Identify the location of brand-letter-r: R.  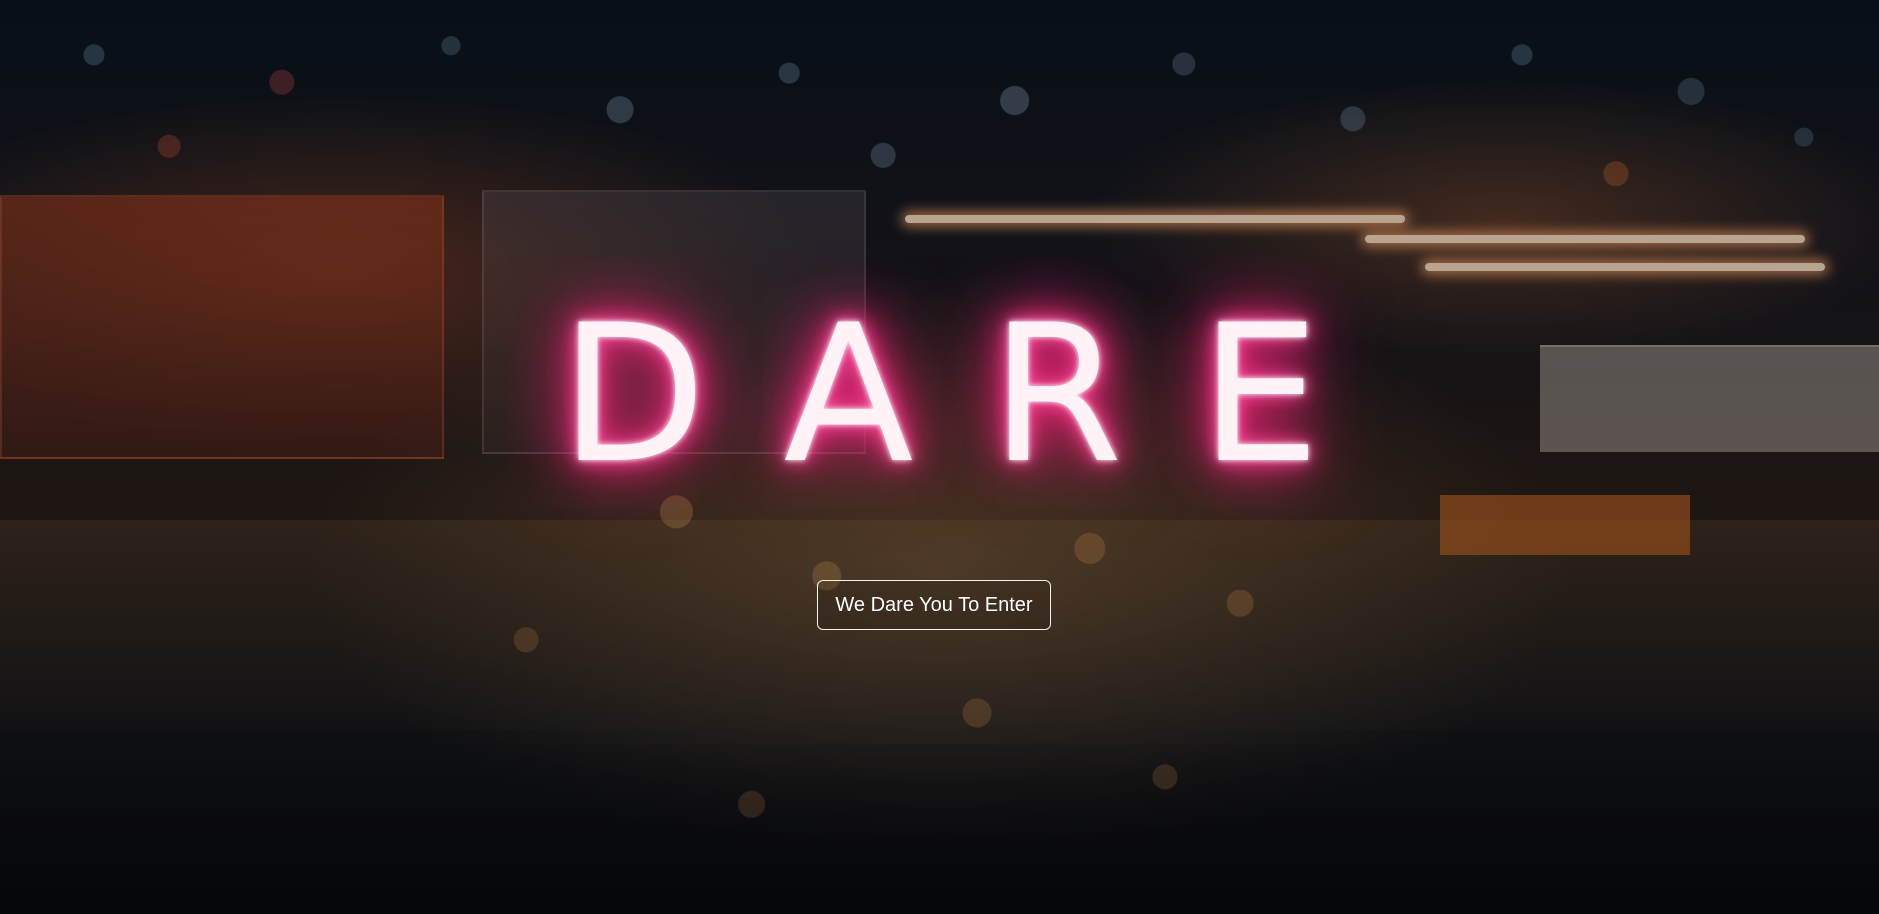
(1056, 394).